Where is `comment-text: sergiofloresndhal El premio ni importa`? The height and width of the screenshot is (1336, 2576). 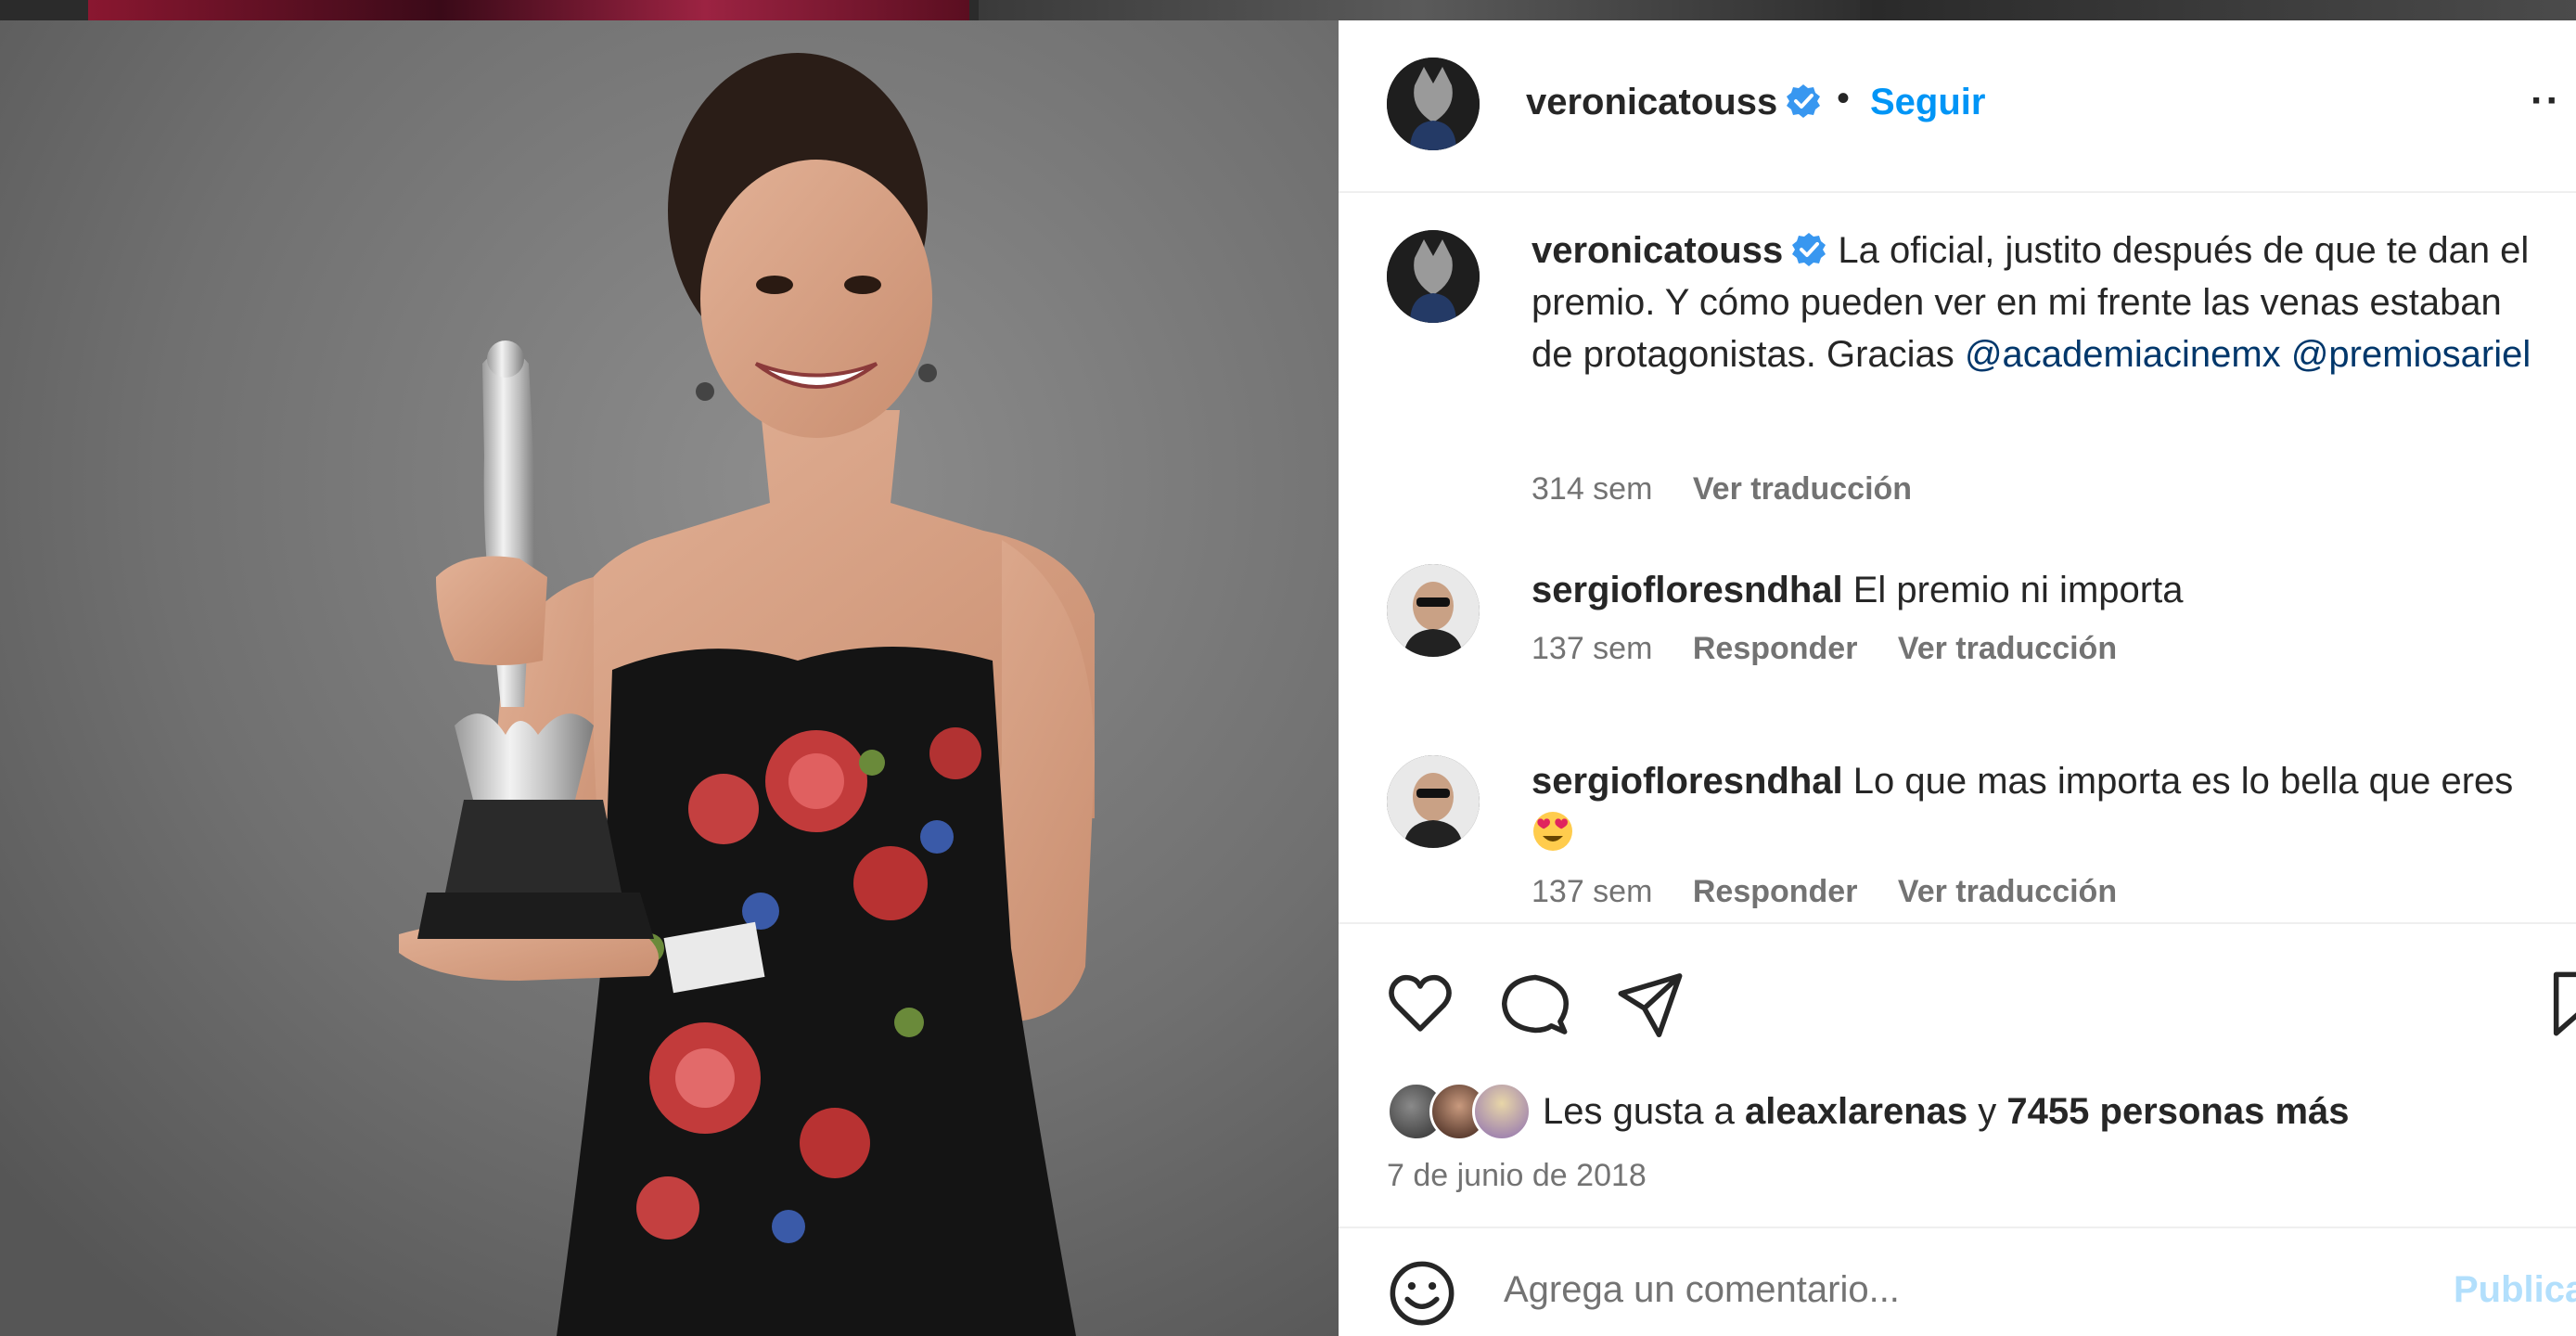
comment-text: sergiofloresndhal El premio ni importa is located at coordinates (2037, 590).